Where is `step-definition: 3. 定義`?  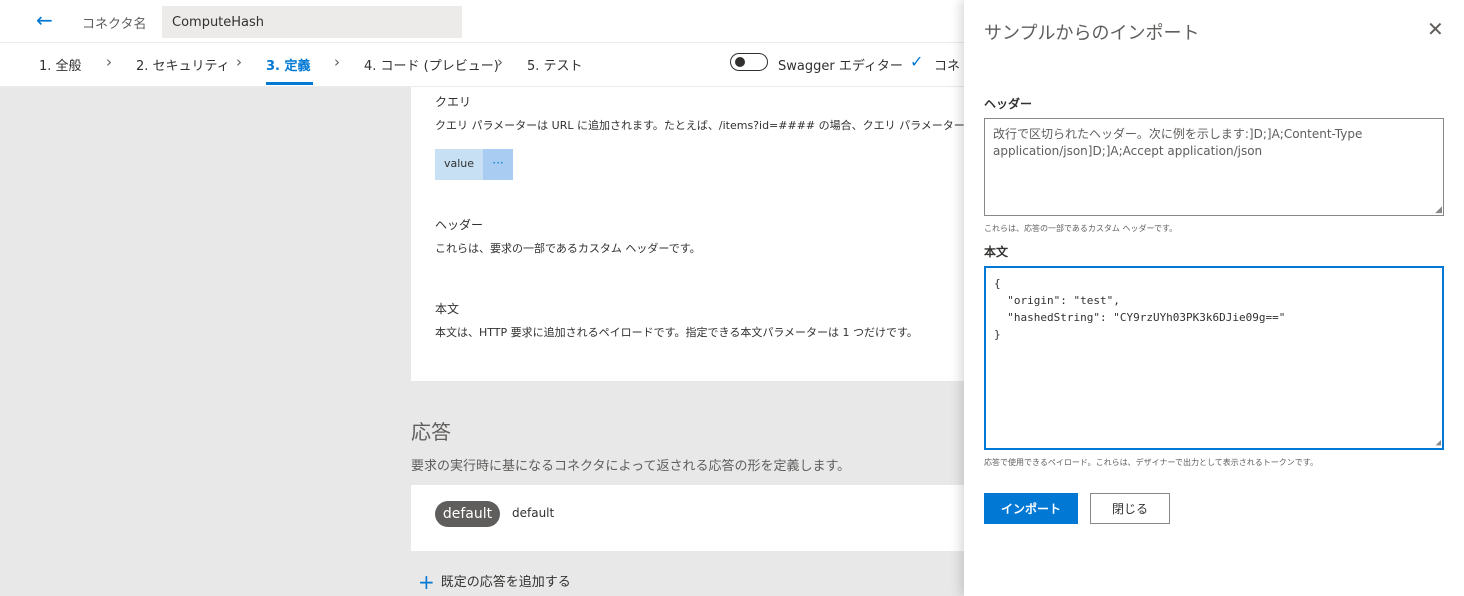
step-definition: 3. 定義 is located at coordinates (288, 64).